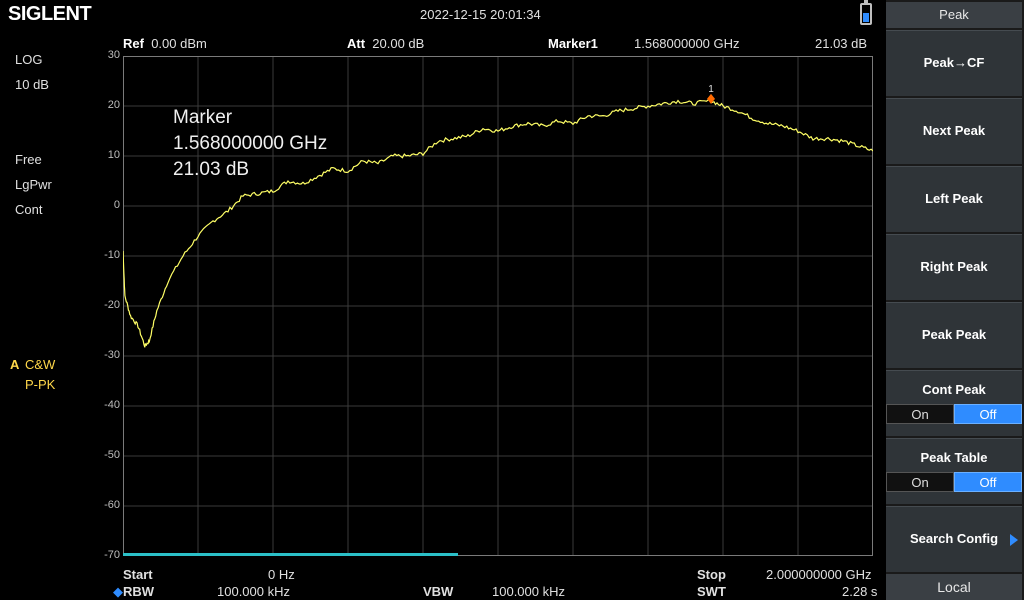  I want to click on search-config-label: Search Config, so click(954, 538).